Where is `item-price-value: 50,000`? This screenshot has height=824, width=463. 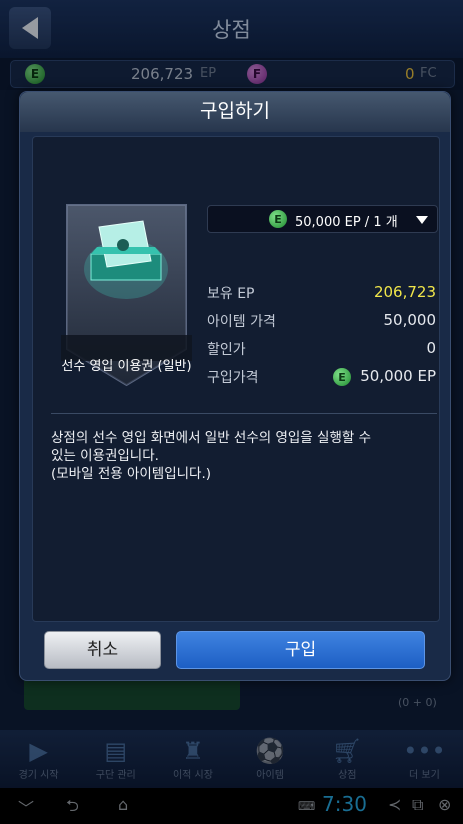
item-price-value: 50,000 is located at coordinates (410, 320).